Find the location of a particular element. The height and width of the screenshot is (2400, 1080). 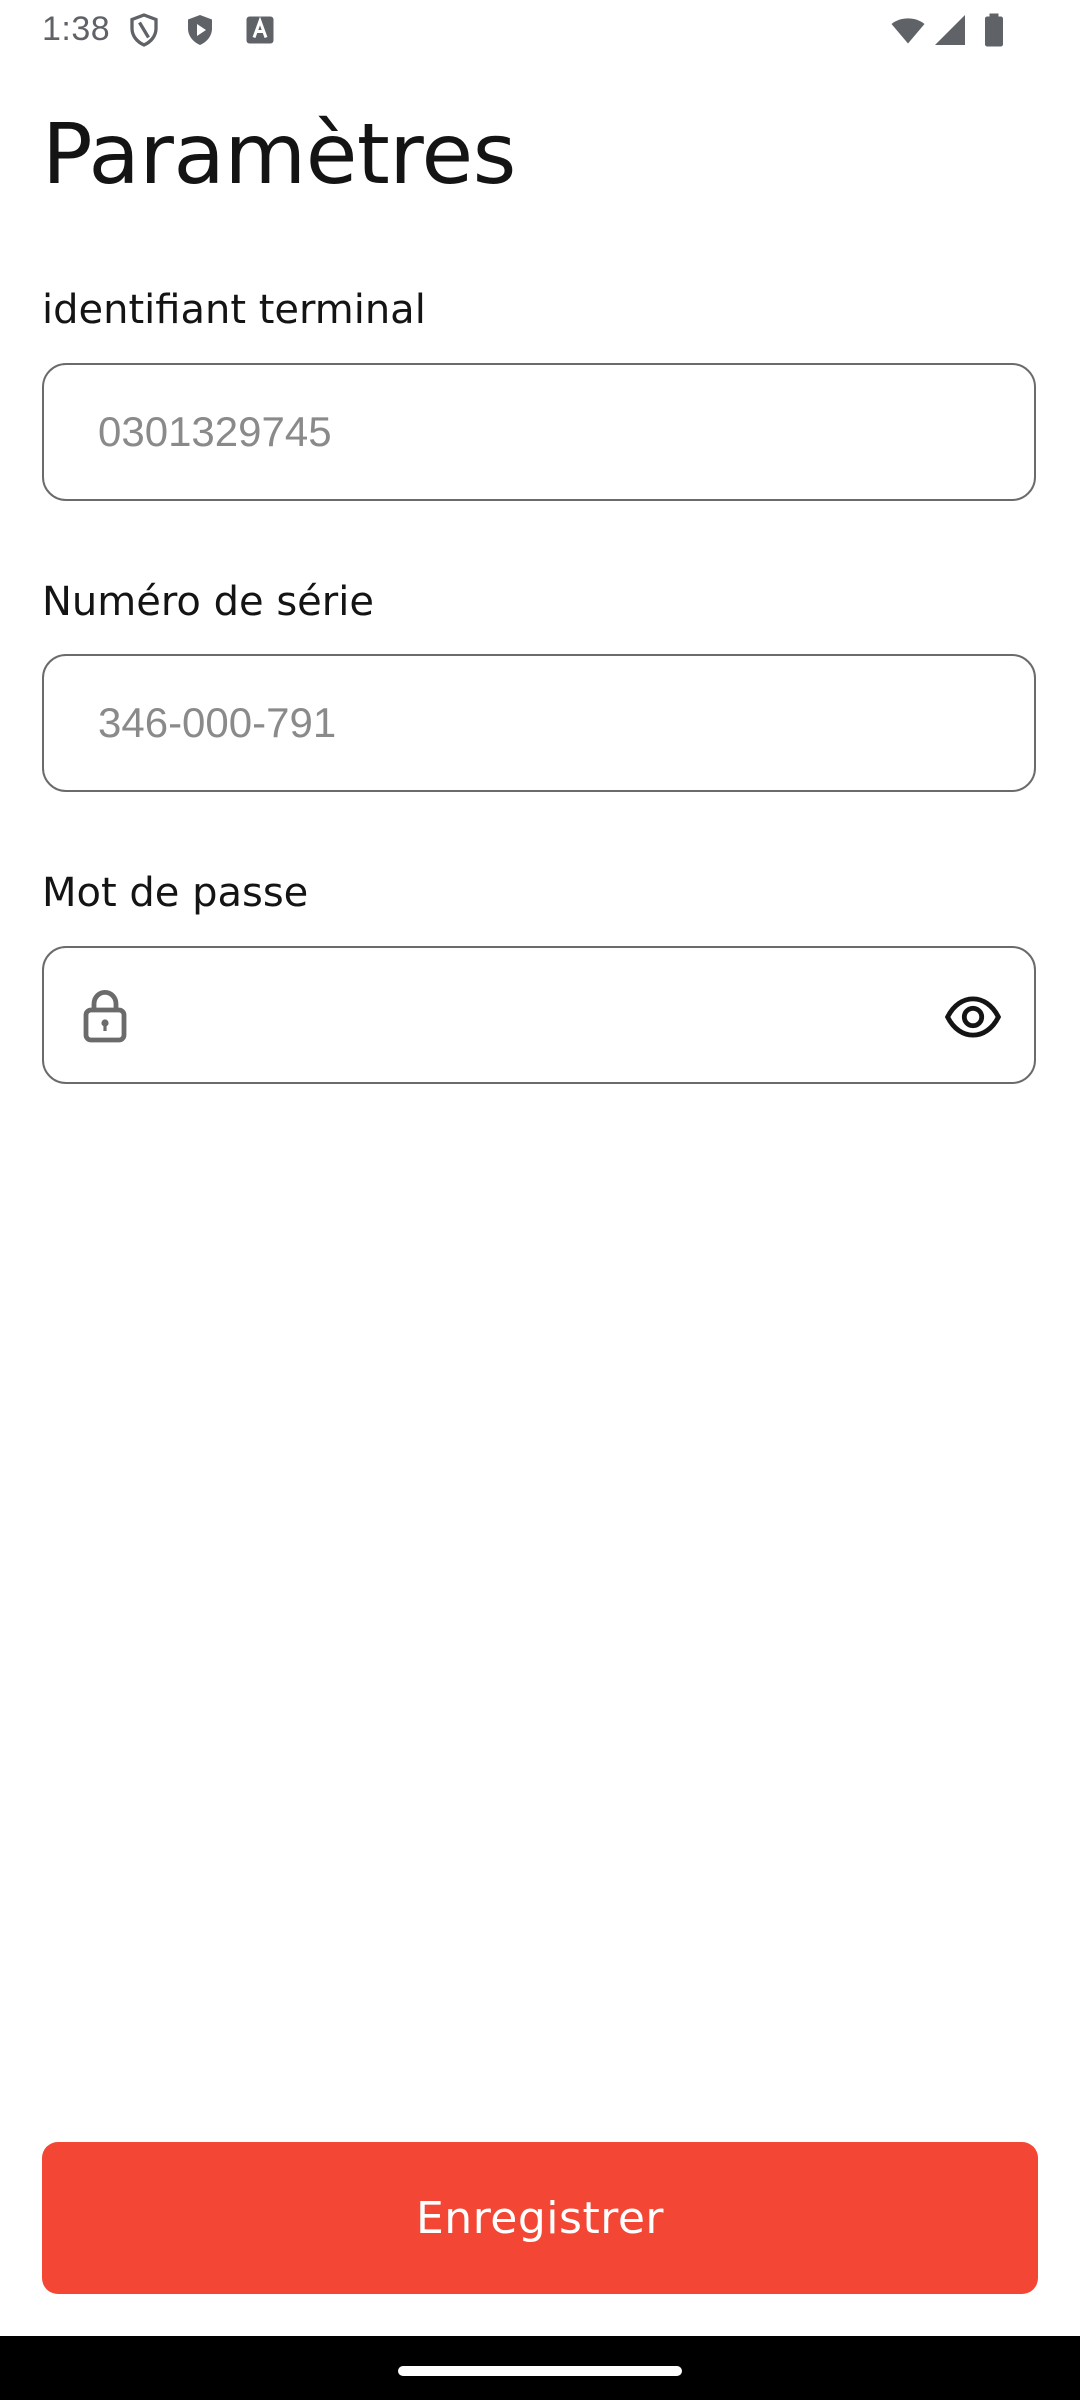

serial-number-field is located at coordinates (539, 723).